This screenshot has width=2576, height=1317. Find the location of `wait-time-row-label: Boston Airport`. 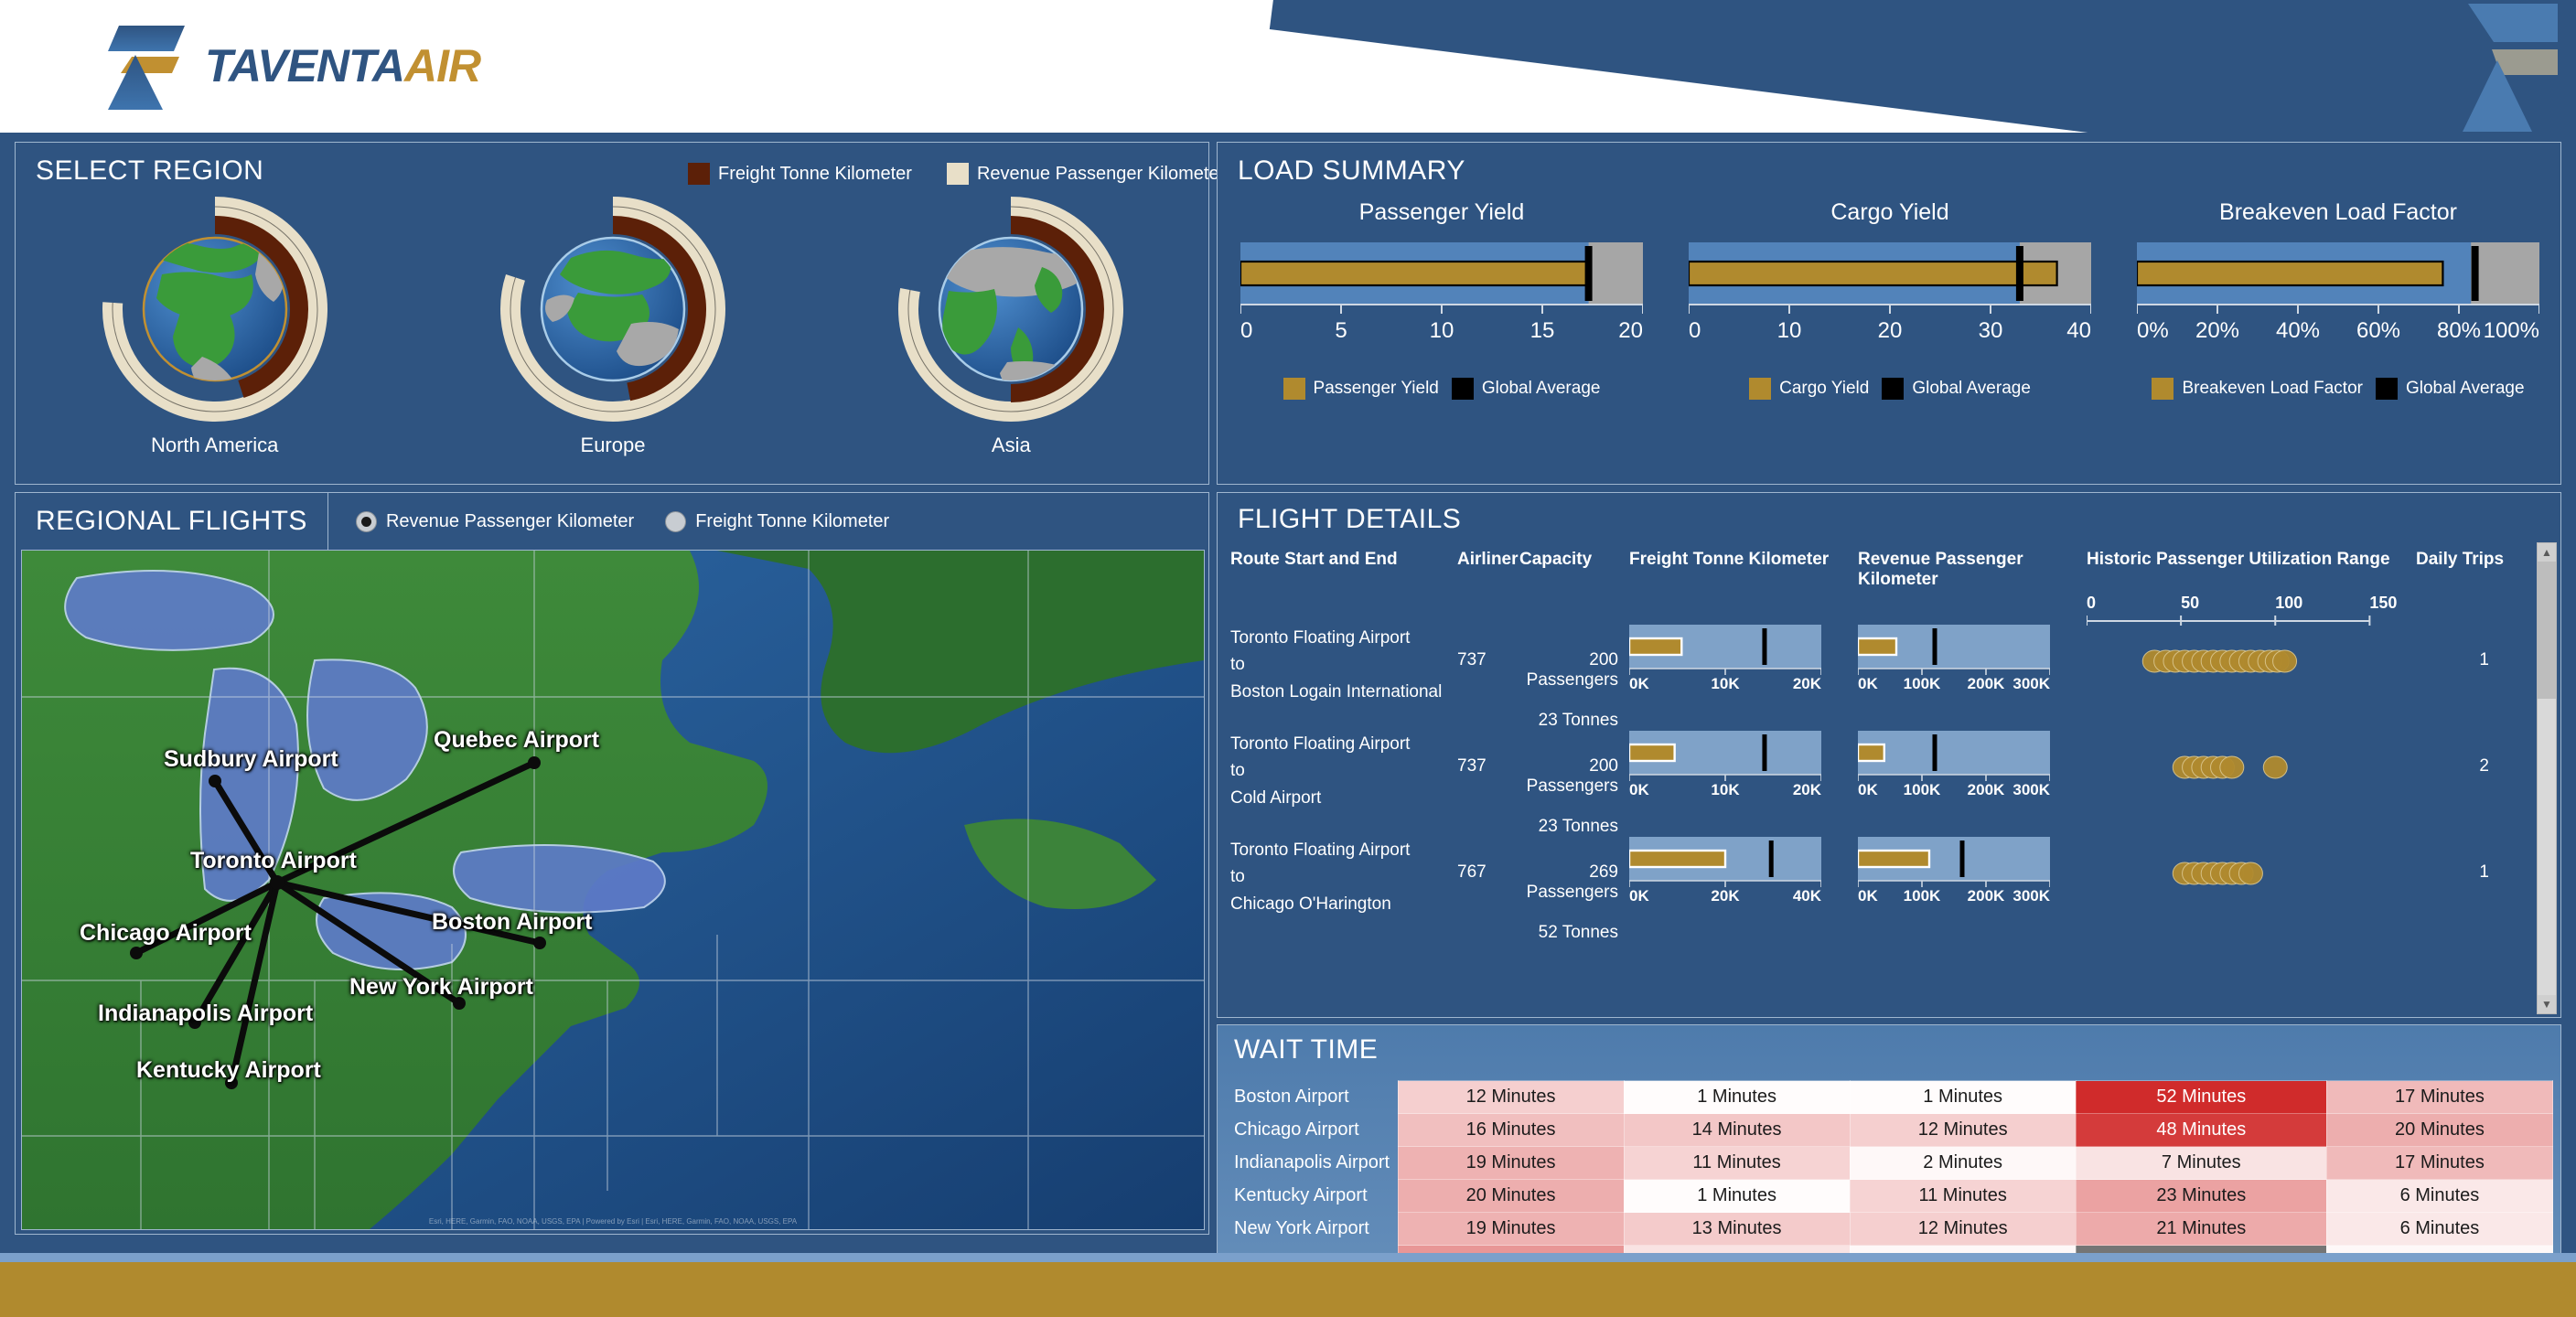

wait-time-row-label: Boston Airport is located at coordinates (1291, 1097).